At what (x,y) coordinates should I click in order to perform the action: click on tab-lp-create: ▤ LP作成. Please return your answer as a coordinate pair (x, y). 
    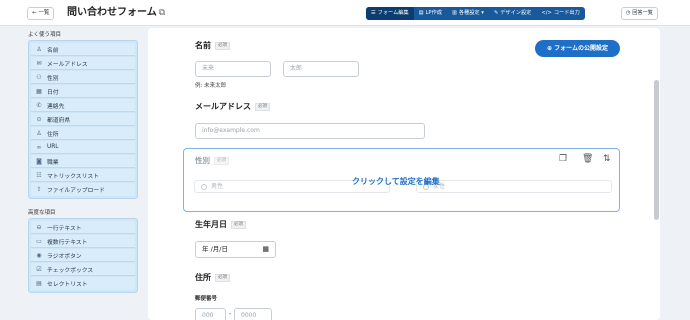
    Looking at the image, I should click on (430, 13).